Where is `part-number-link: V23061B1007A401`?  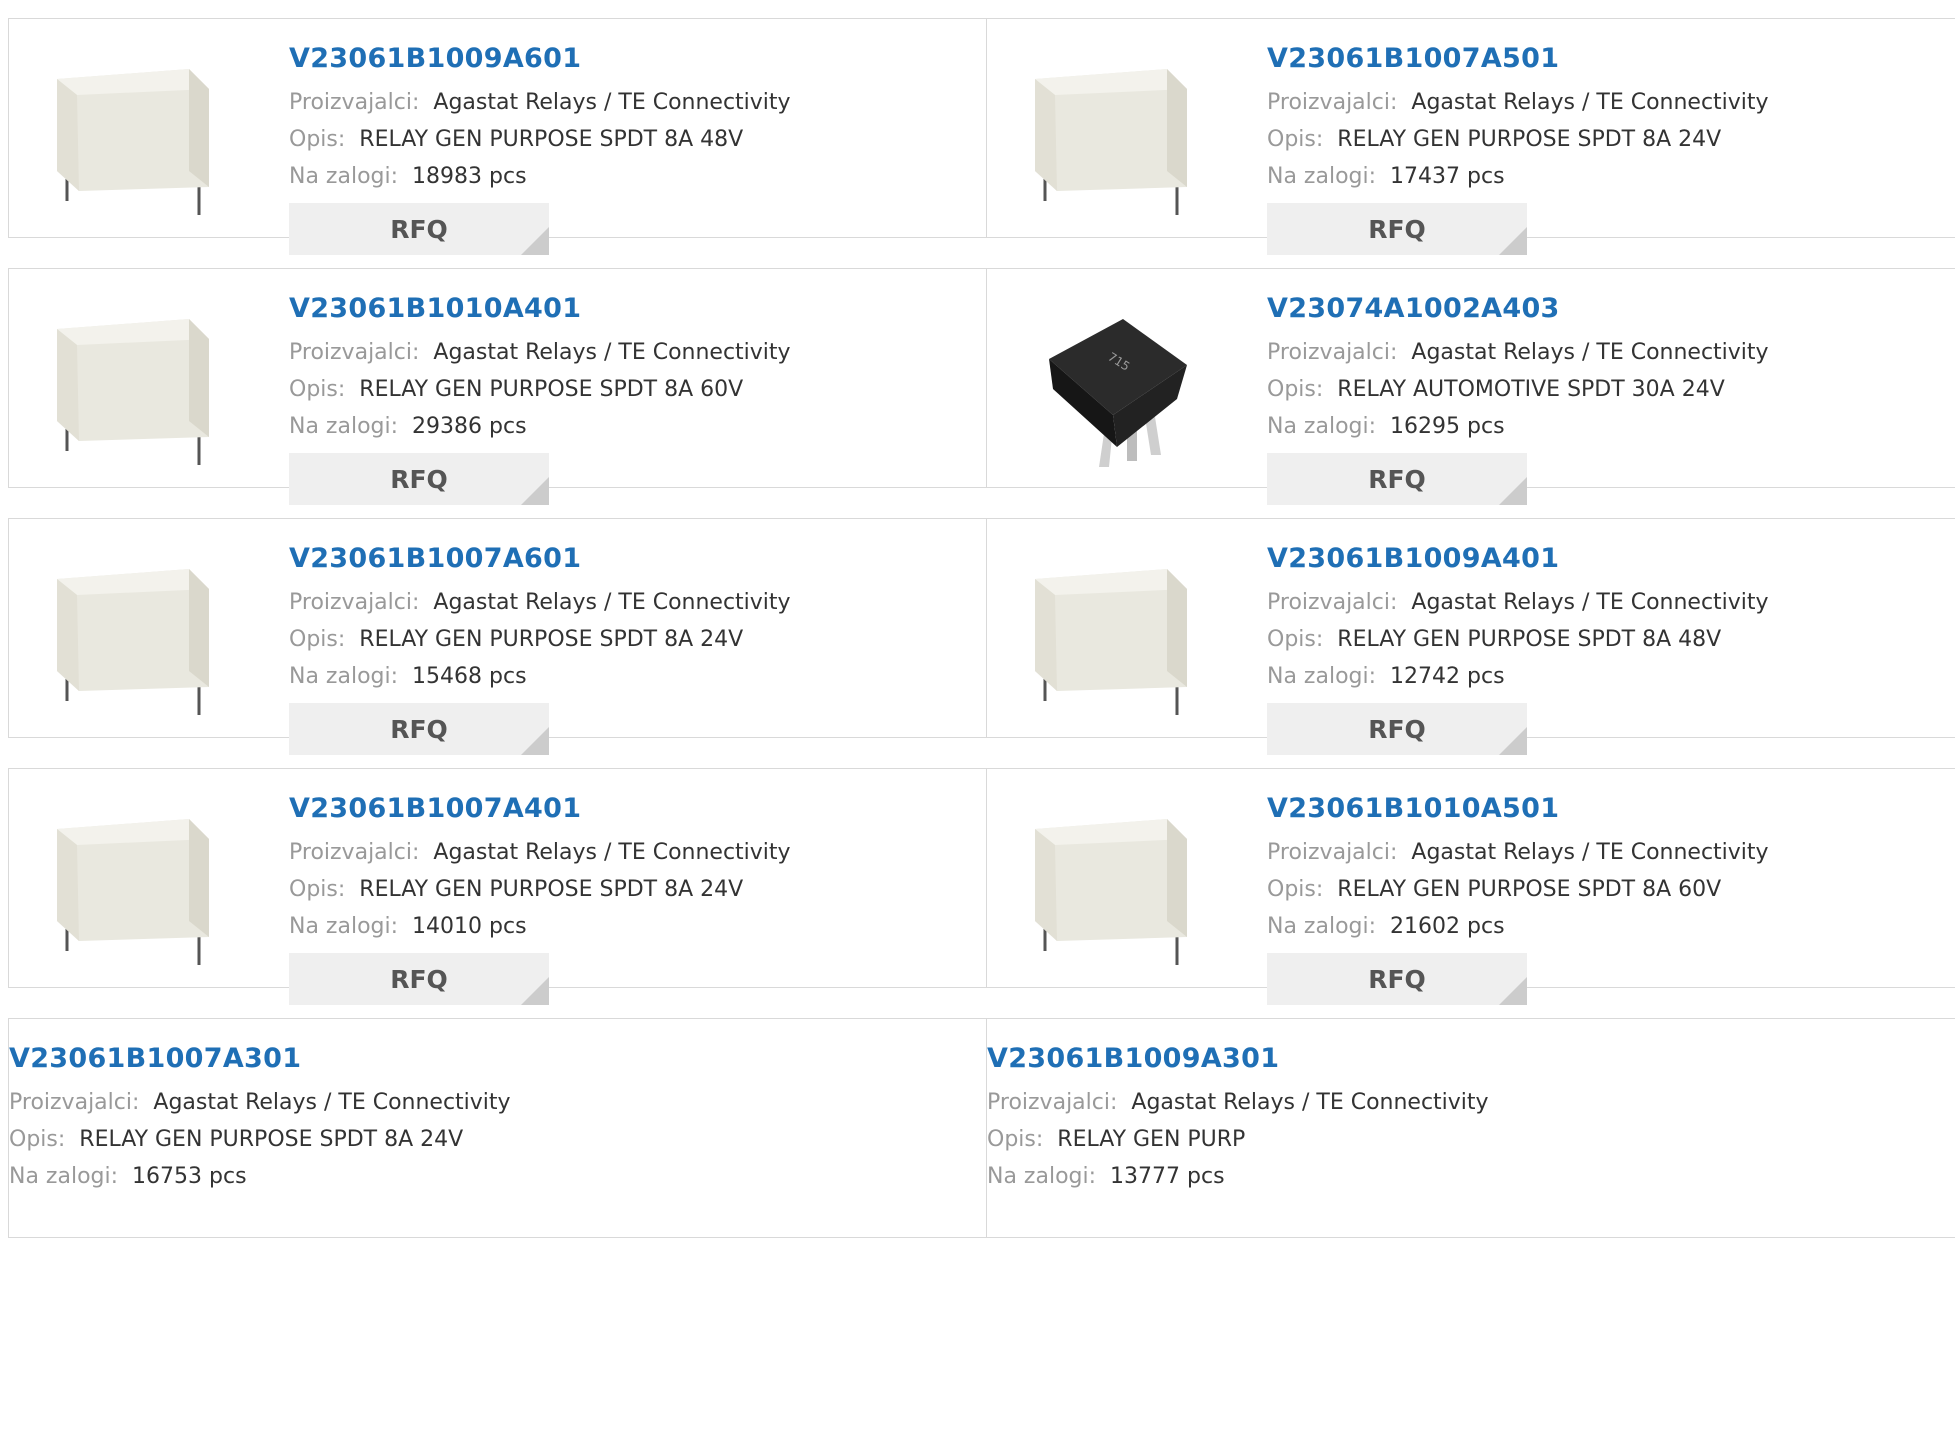
part-number-link: V23061B1007A401 is located at coordinates (540, 808).